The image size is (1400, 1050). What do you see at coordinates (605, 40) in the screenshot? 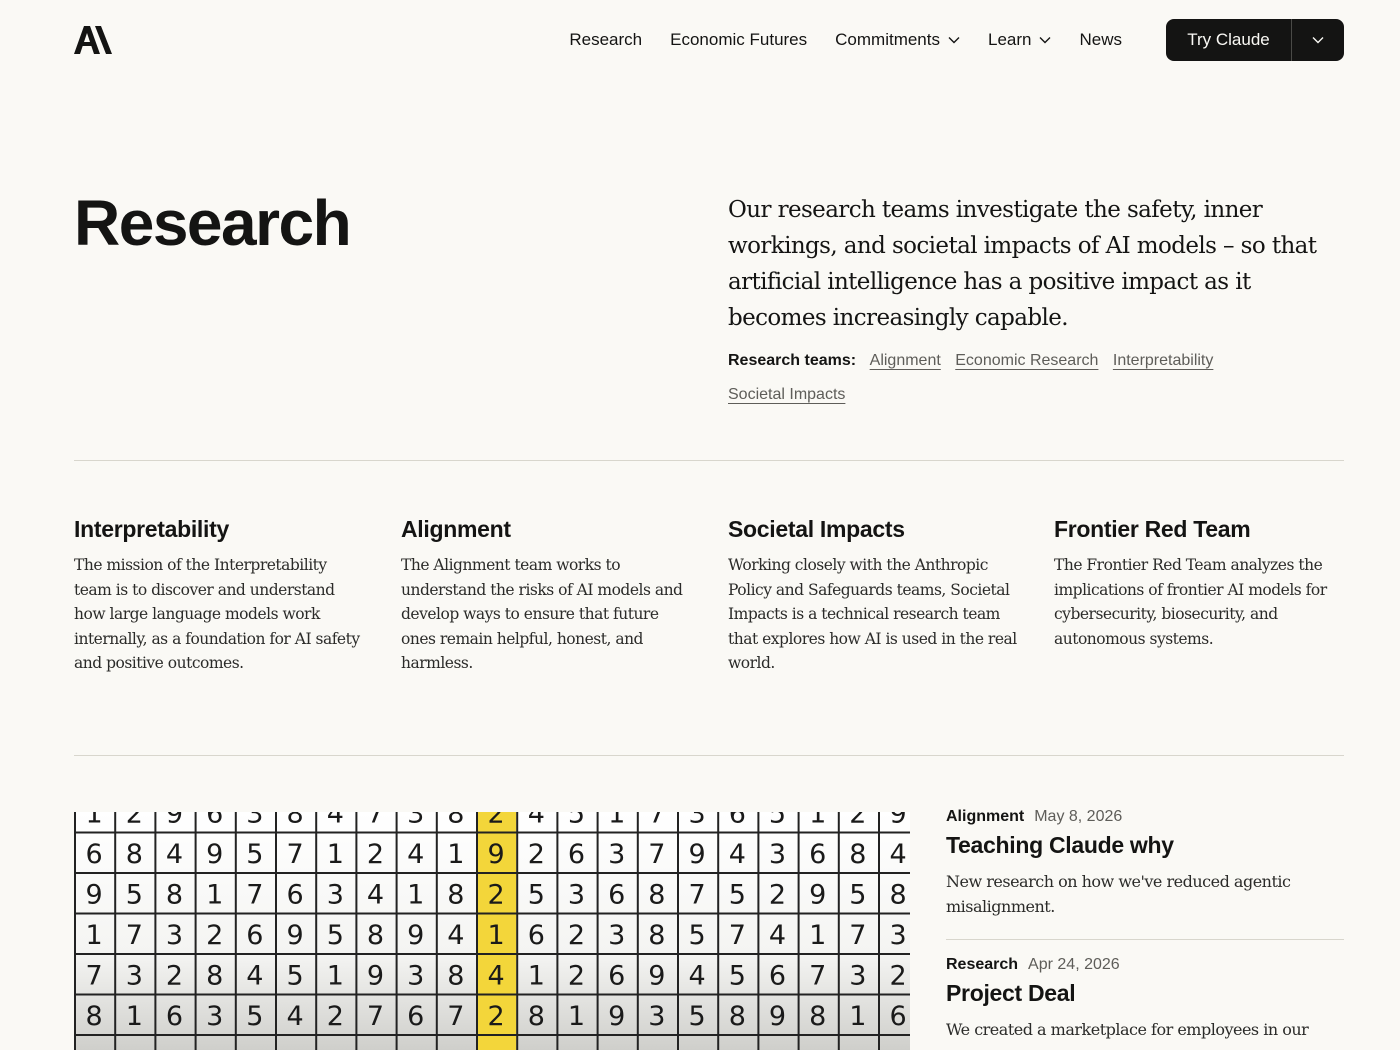
I see `nav-link-research: Research` at bounding box center [605, 40].